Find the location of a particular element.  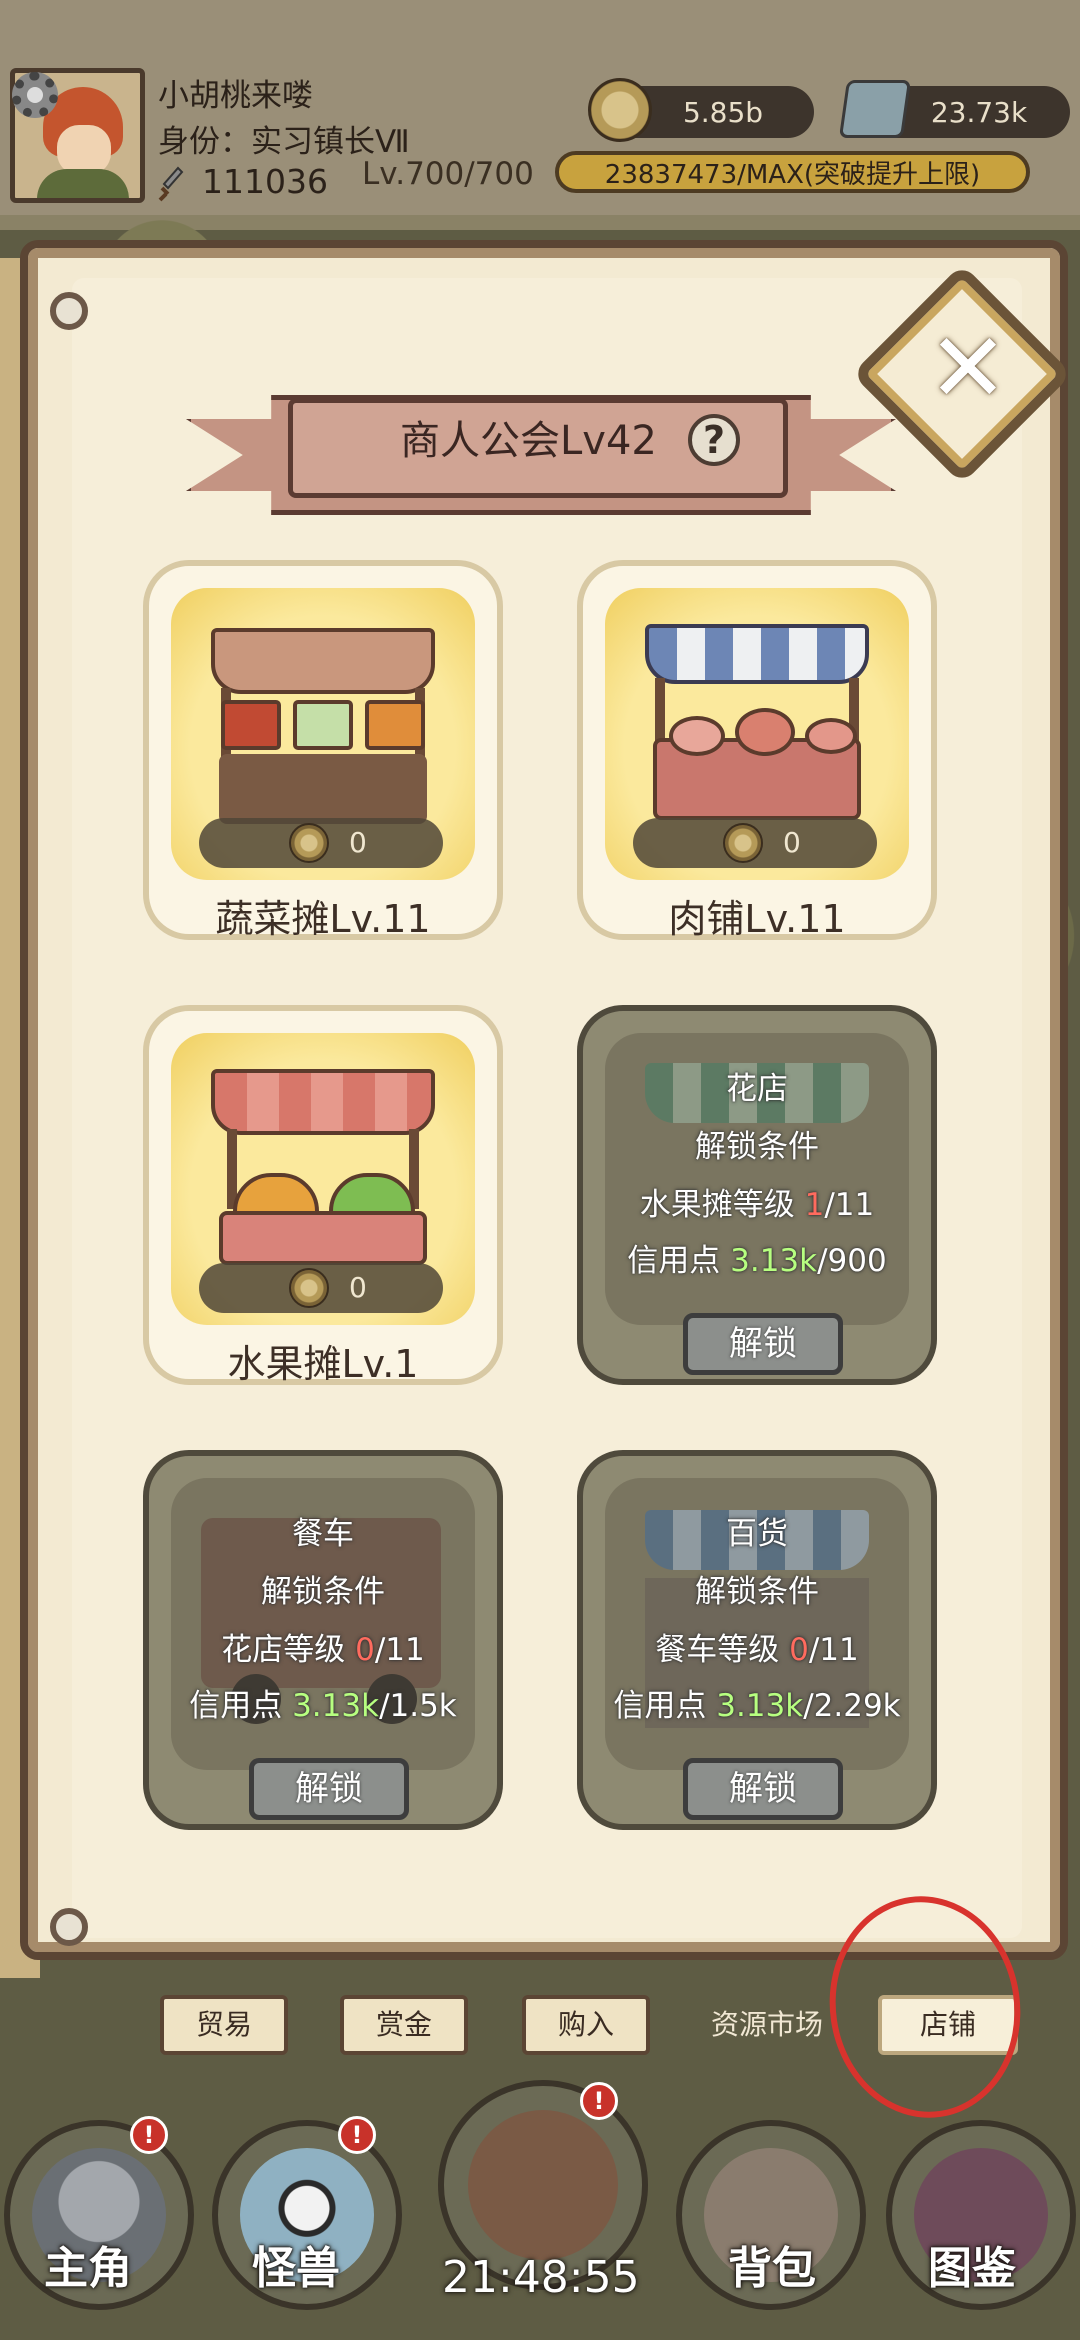

shop-card-foodtruck-locked: 餐车 解锁条件 花店等级 0/11 信用点 3.13k/1.5k 解锁 is located at coordinates (323, 1640).